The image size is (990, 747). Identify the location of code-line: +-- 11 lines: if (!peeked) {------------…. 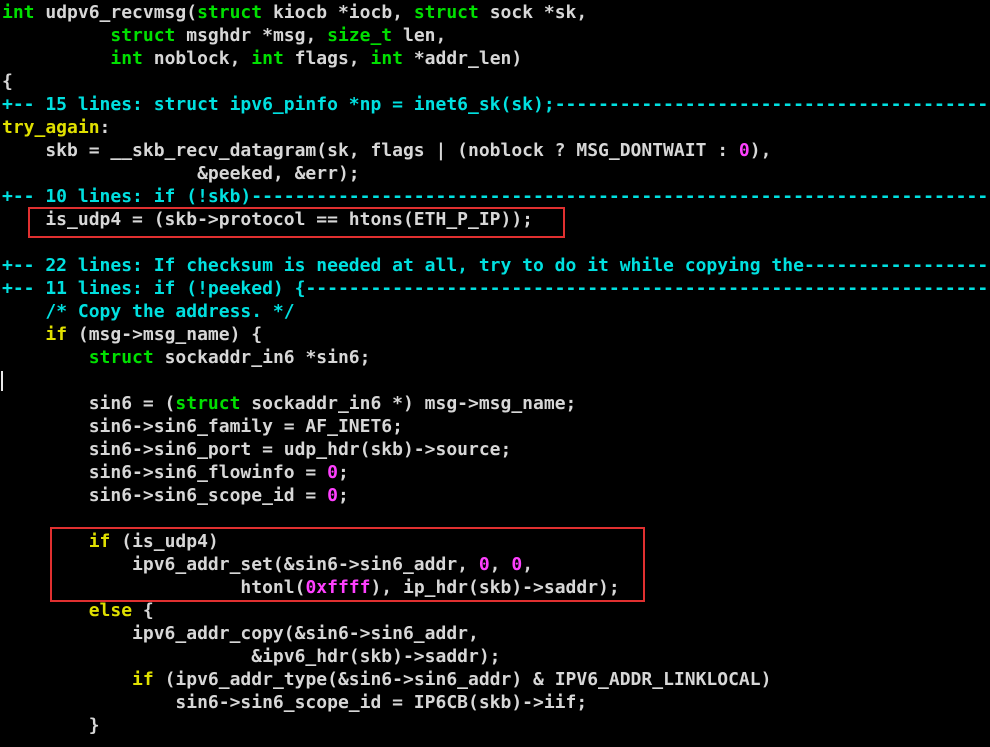
(496, 288).